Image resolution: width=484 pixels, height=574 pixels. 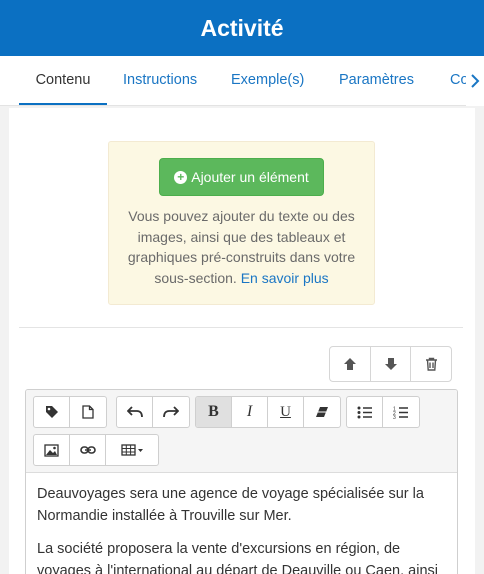 I want to click on tab-instructions: Instructions, so click(x=160, y=80).